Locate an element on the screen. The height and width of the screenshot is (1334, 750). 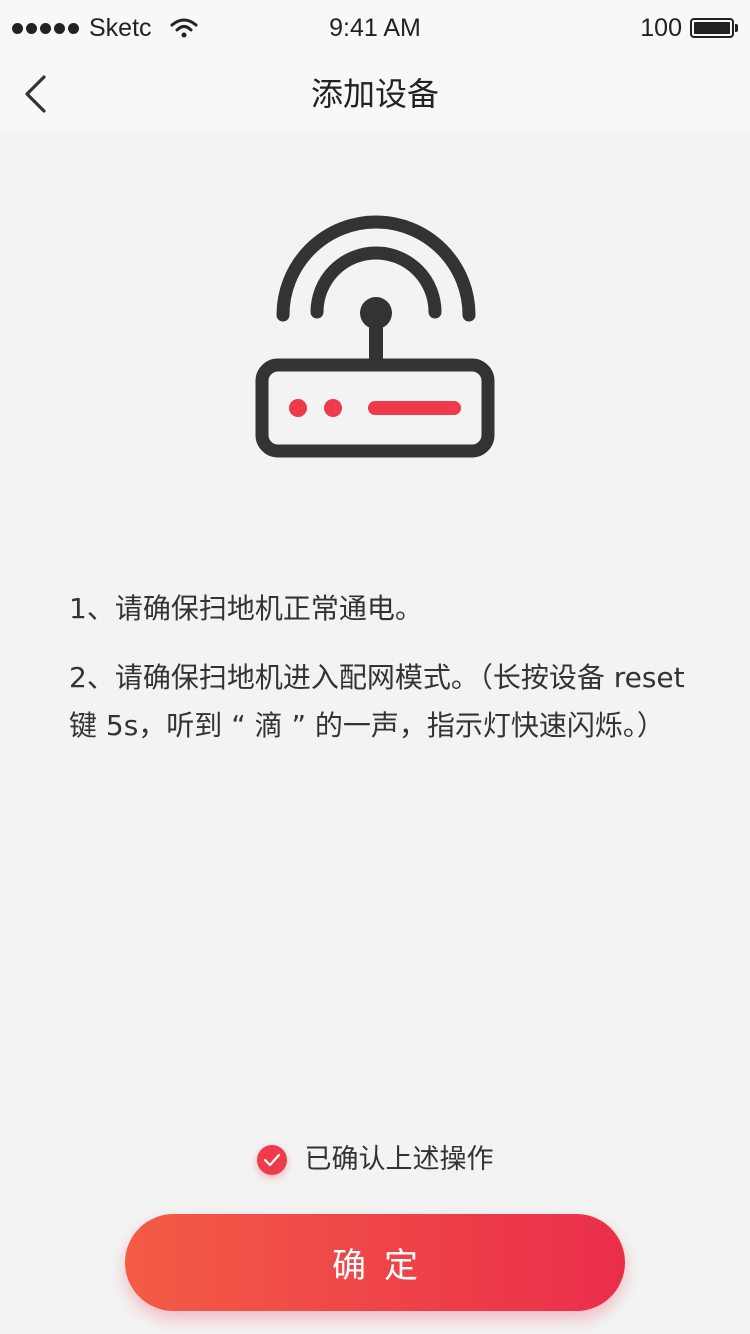
instruction-step-1: 1、请确保扫地机正常通电。 is located at coordinates (246, 608).